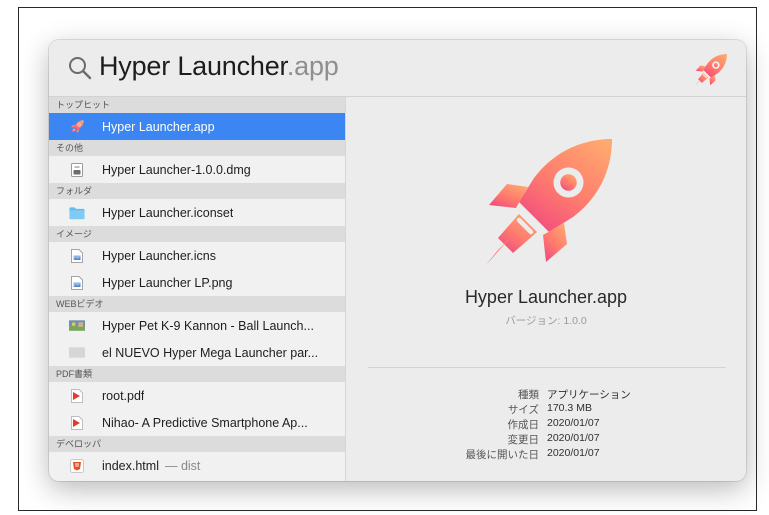  I want to click on result-row: Hyper Launcher-1.0.0.dmg, so click(197, 169).